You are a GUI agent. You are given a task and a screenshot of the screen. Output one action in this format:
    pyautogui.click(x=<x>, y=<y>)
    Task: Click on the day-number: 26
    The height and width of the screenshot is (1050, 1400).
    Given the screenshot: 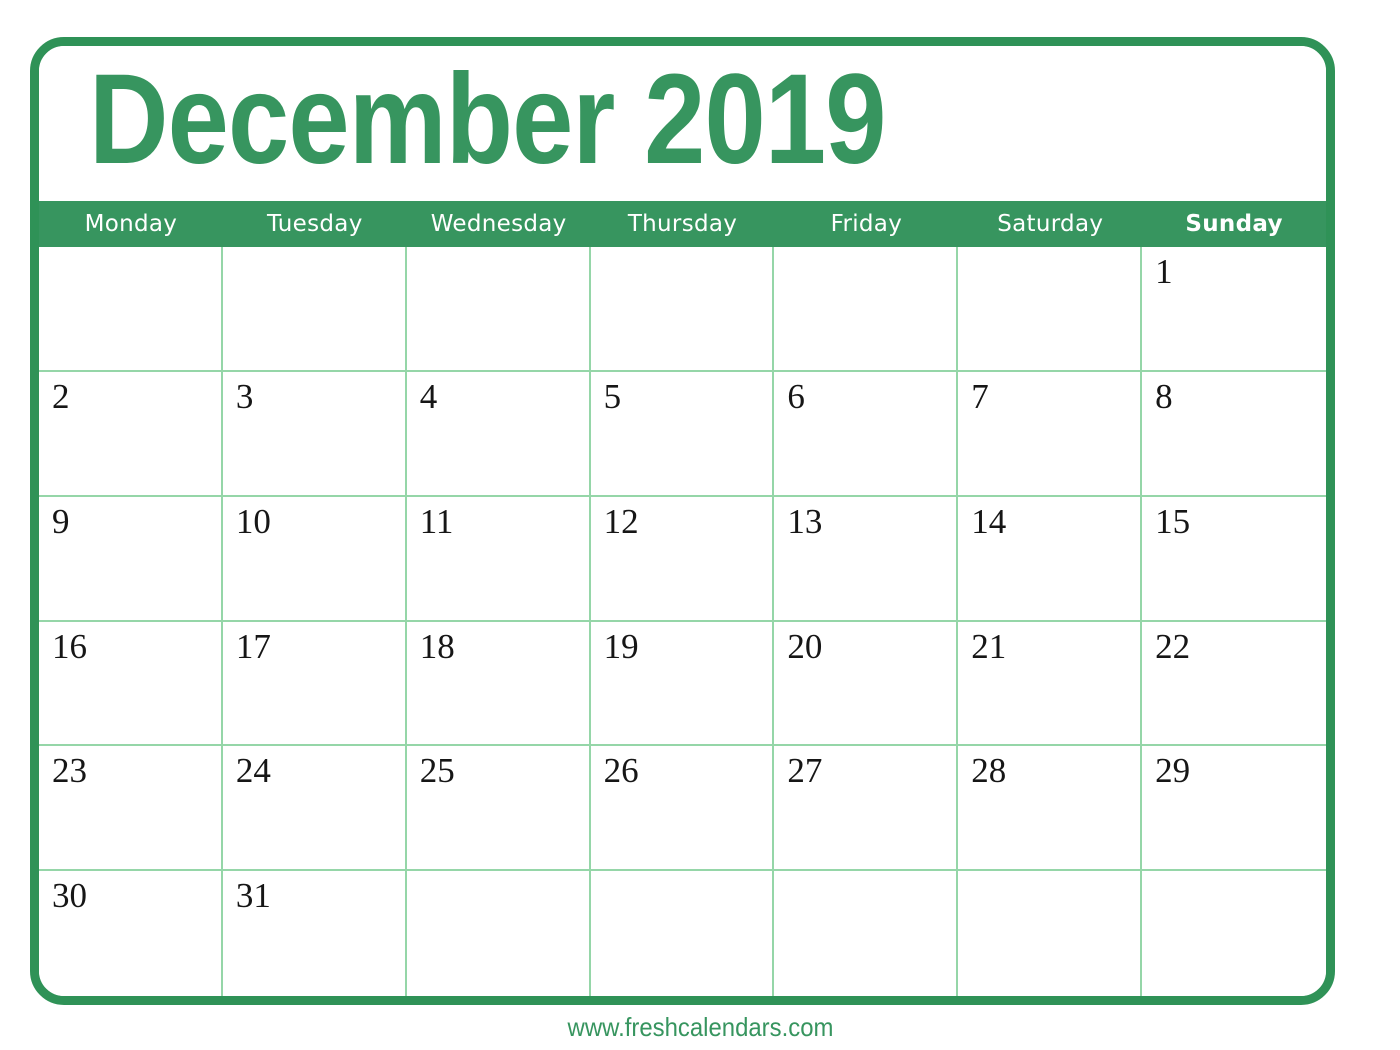 What is the action you would take?
    pyautogui.click(x=621, y=771)
    